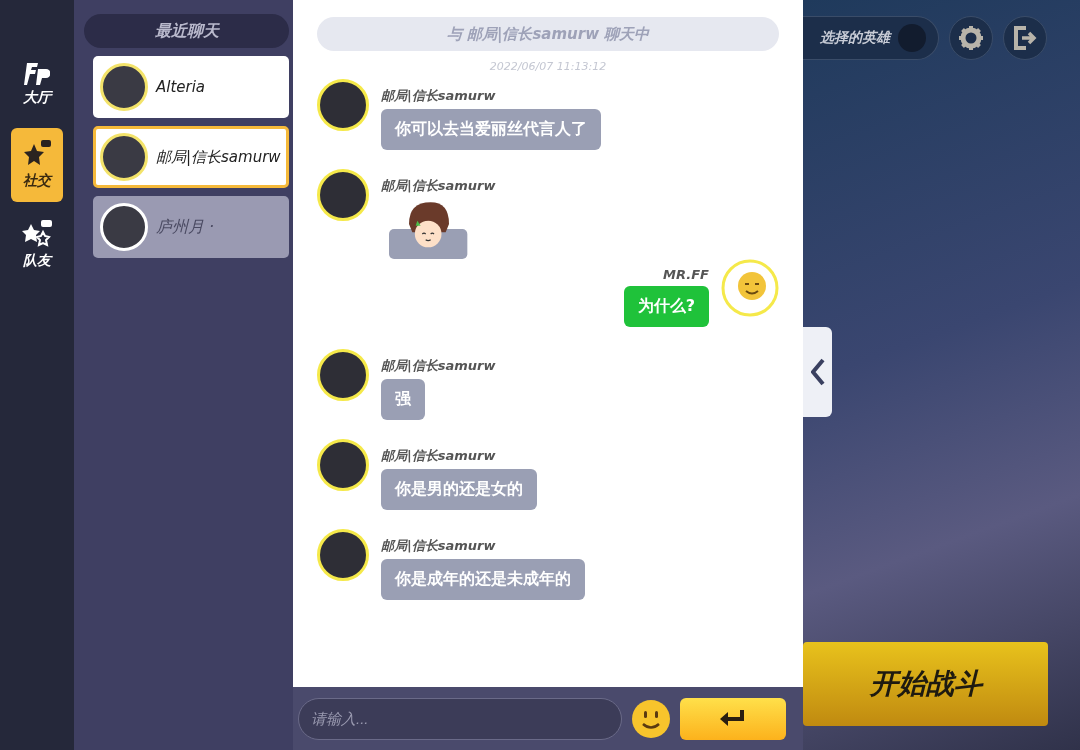 The image size is (1080, 750). I want to click on hero-label: 选择的英雄, so click(855, 38).